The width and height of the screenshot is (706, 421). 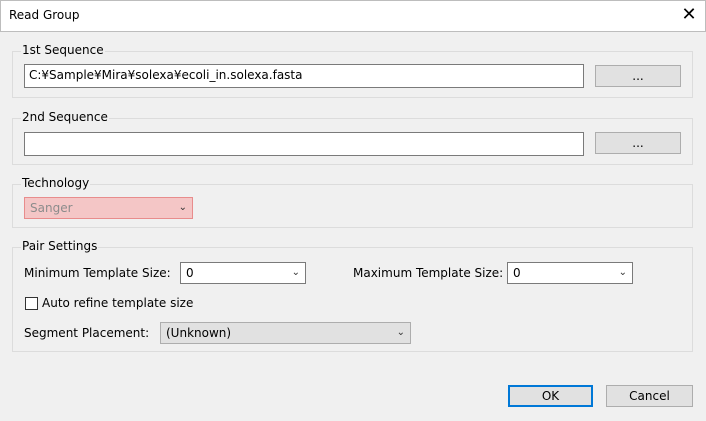 What do you see at coordinates (285, 333) in the screenshot?
I see `segment-placement-select: (Unknown) ⌄` at bounding box center [285, 333].